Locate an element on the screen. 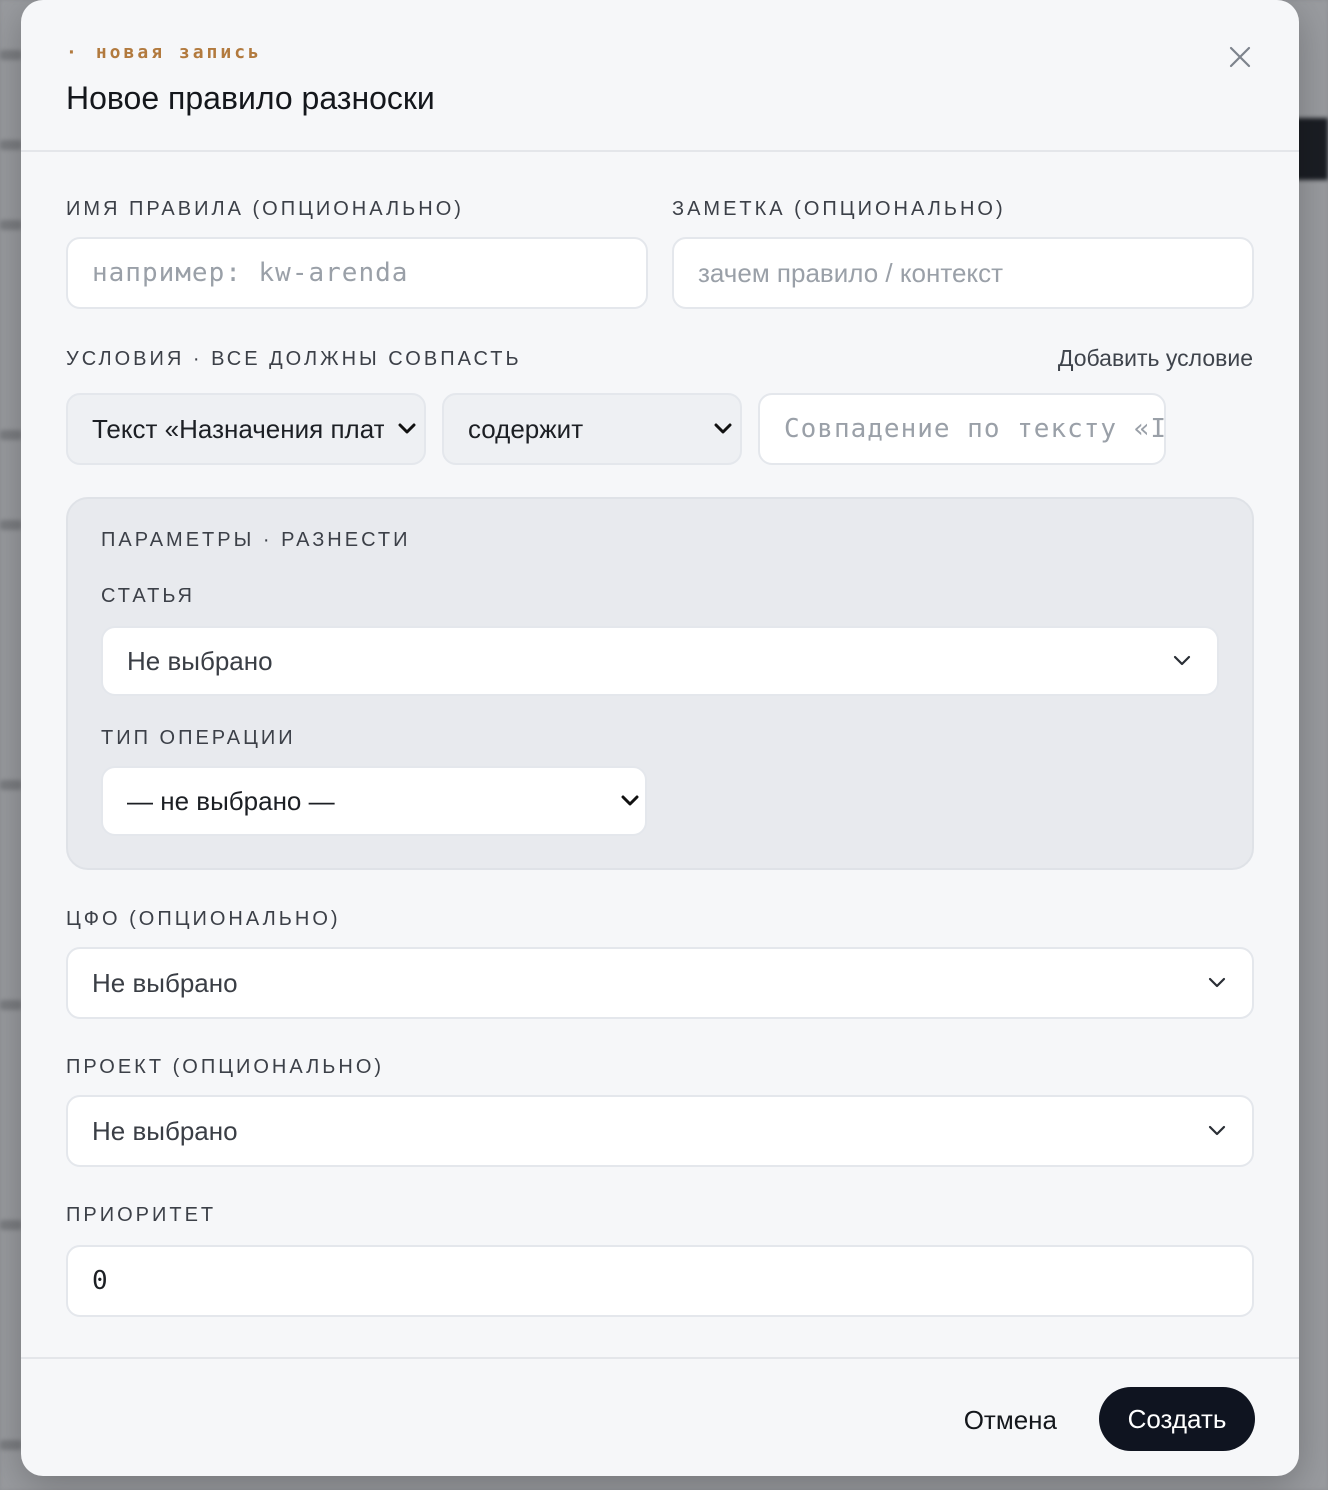 The width and height of the screenshot is (1328, 1490). close-icon is located at coordinates (1240, 57).